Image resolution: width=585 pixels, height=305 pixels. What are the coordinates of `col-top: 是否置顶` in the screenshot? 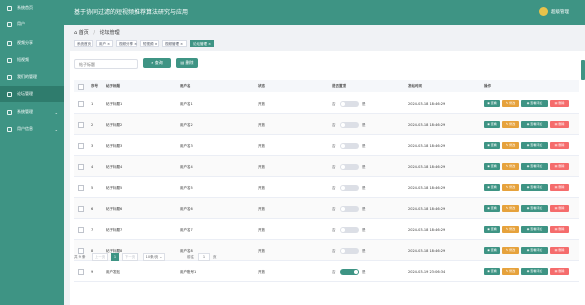 It's located at (339, 86).